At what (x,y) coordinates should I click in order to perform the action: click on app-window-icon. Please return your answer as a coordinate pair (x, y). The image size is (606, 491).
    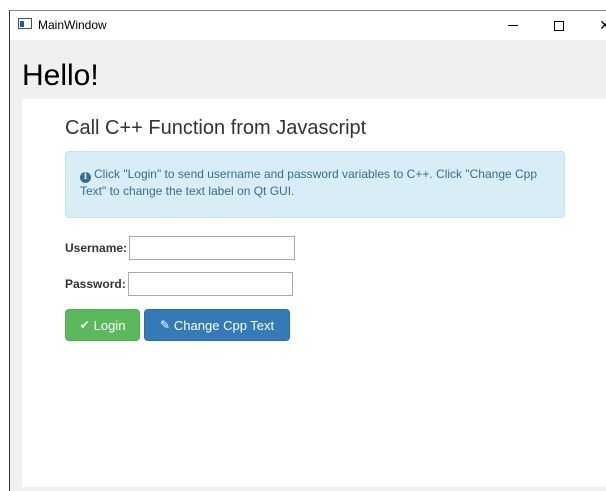
    Looking at the image, I should click on (25, 23).